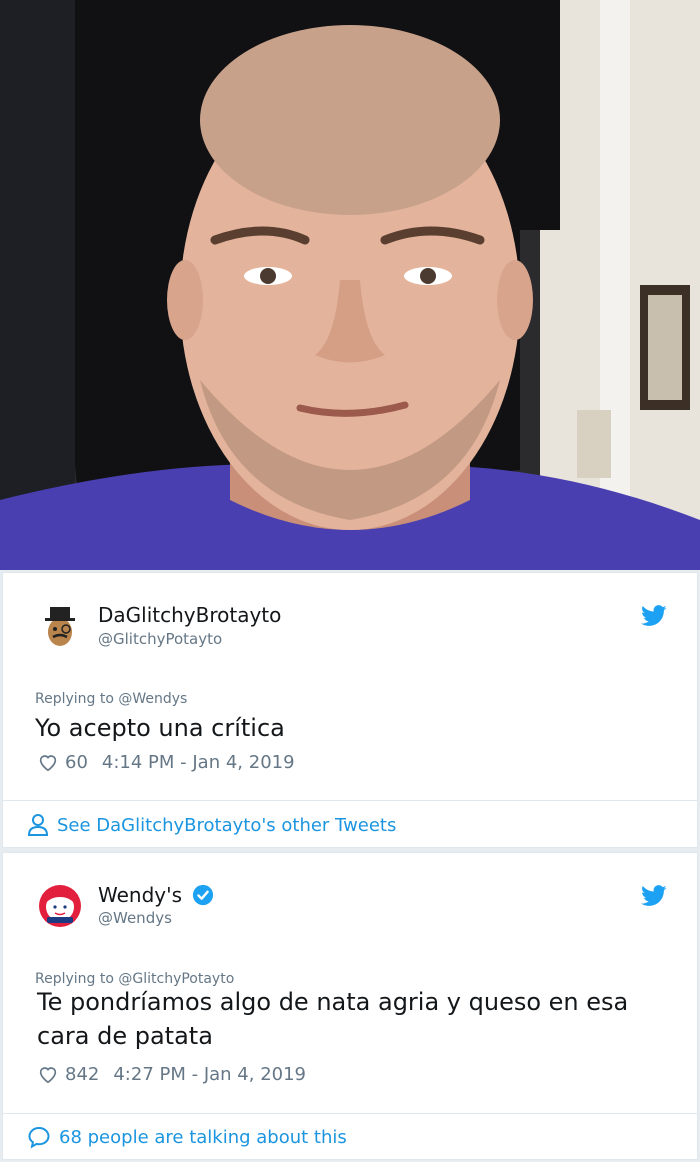 This screenshot has width=700, height=1162. I want to click on replying-to: Replying to @Wendys, so click(111, 699).